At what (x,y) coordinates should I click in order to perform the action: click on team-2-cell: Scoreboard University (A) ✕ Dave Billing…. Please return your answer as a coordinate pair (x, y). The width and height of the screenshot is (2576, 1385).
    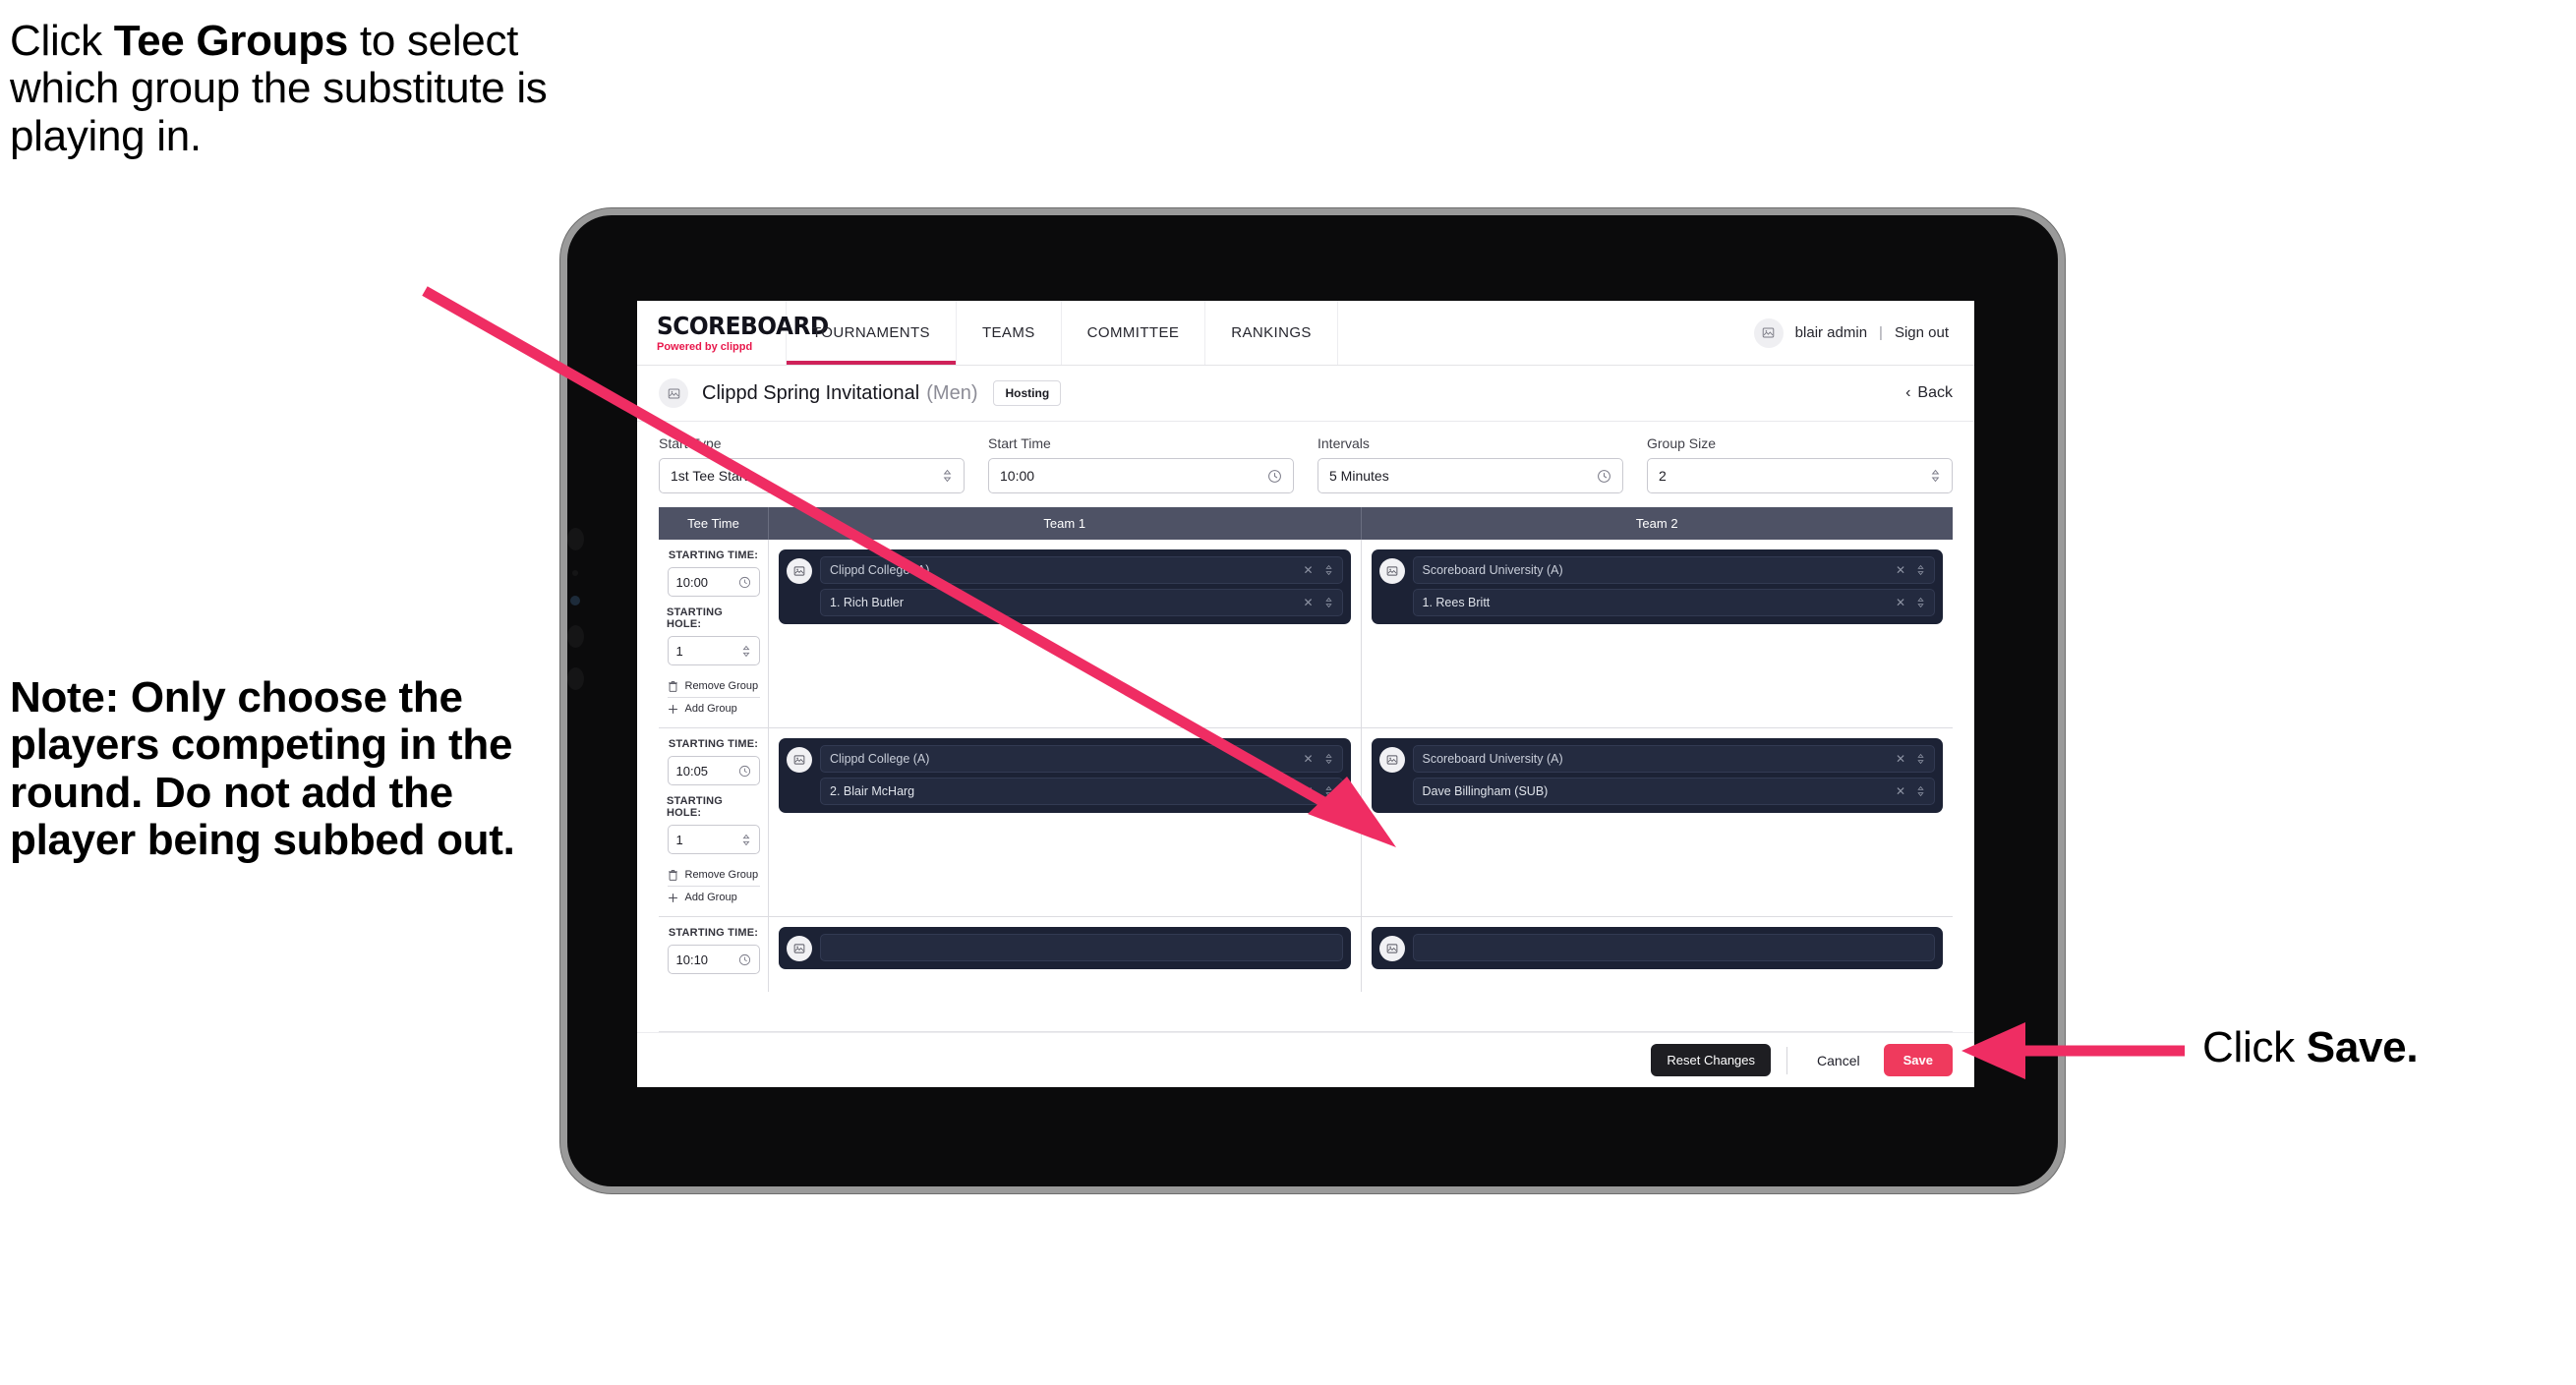
    Looking at the image, I should click on (1657, 822).